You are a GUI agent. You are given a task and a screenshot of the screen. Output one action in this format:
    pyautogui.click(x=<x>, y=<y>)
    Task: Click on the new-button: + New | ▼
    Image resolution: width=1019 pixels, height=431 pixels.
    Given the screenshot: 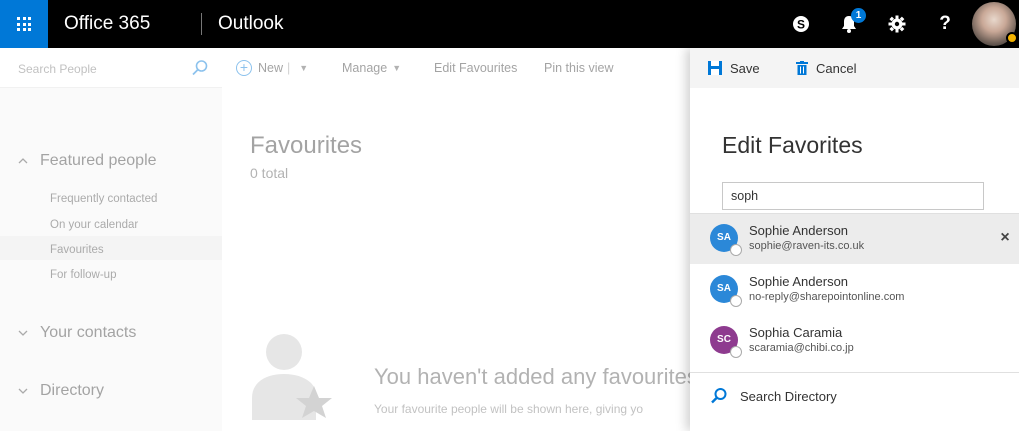 What is the action you would take?
    pyautogui.click(x=272, y=68)
    